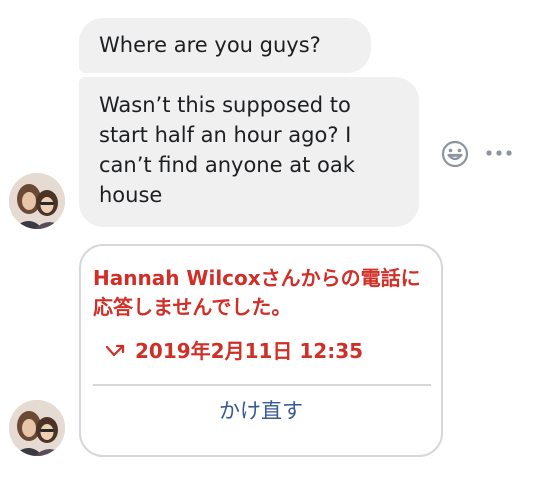 Image resolution: width=542 pixels, height=480 pixels. I want to click on call-time-row: 2019年2月11日 12:35, so click(233, 351).